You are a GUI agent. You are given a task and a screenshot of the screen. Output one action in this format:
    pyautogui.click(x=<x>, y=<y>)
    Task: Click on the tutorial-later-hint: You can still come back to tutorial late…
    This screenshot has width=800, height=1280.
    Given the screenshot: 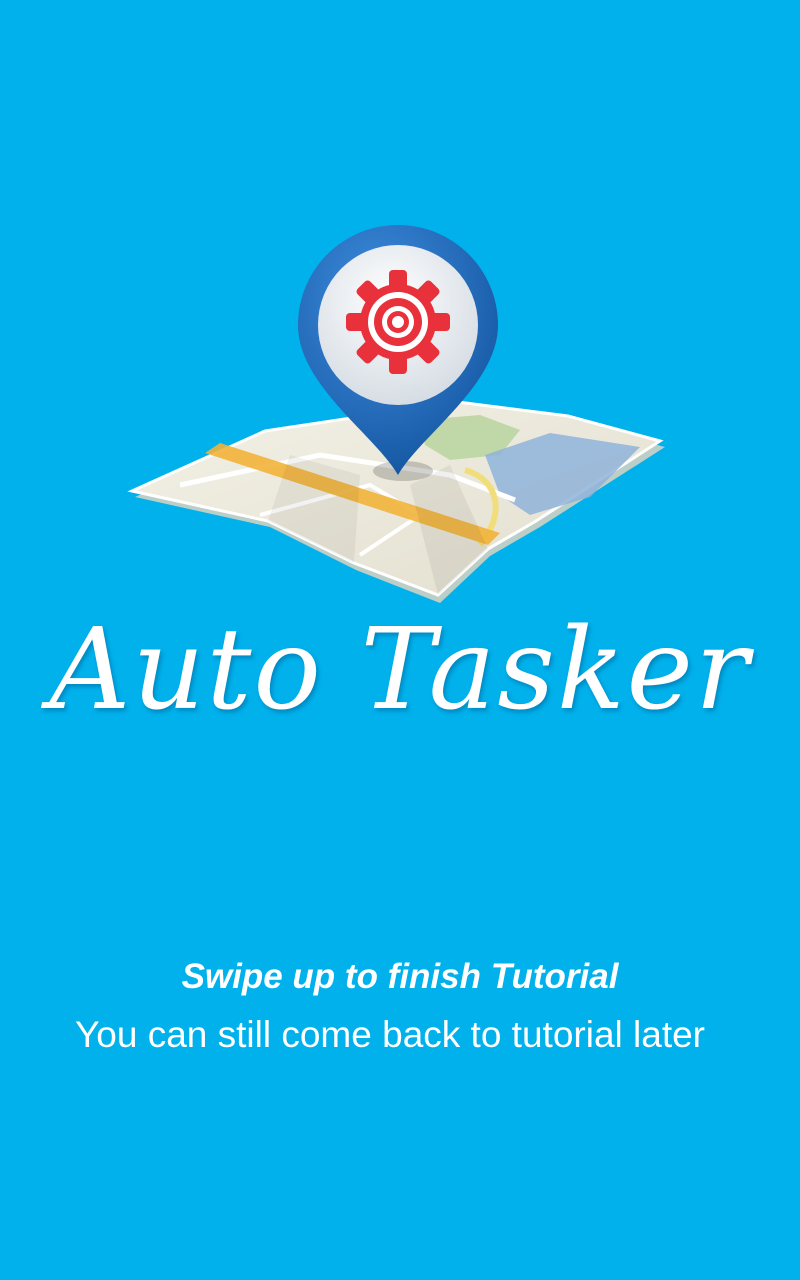 What is the action you would take?
    pyautogui.click(x=389, y=1034)
    